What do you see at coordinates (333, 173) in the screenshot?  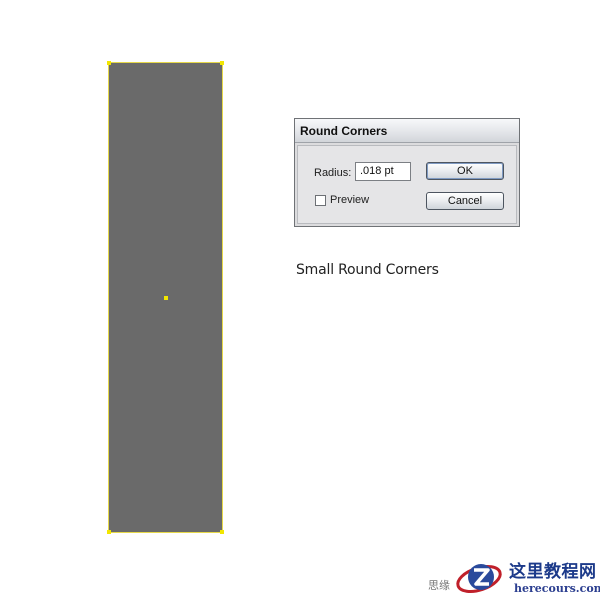 I see `radius-label: Radius:` at bounding box center [333, 173].